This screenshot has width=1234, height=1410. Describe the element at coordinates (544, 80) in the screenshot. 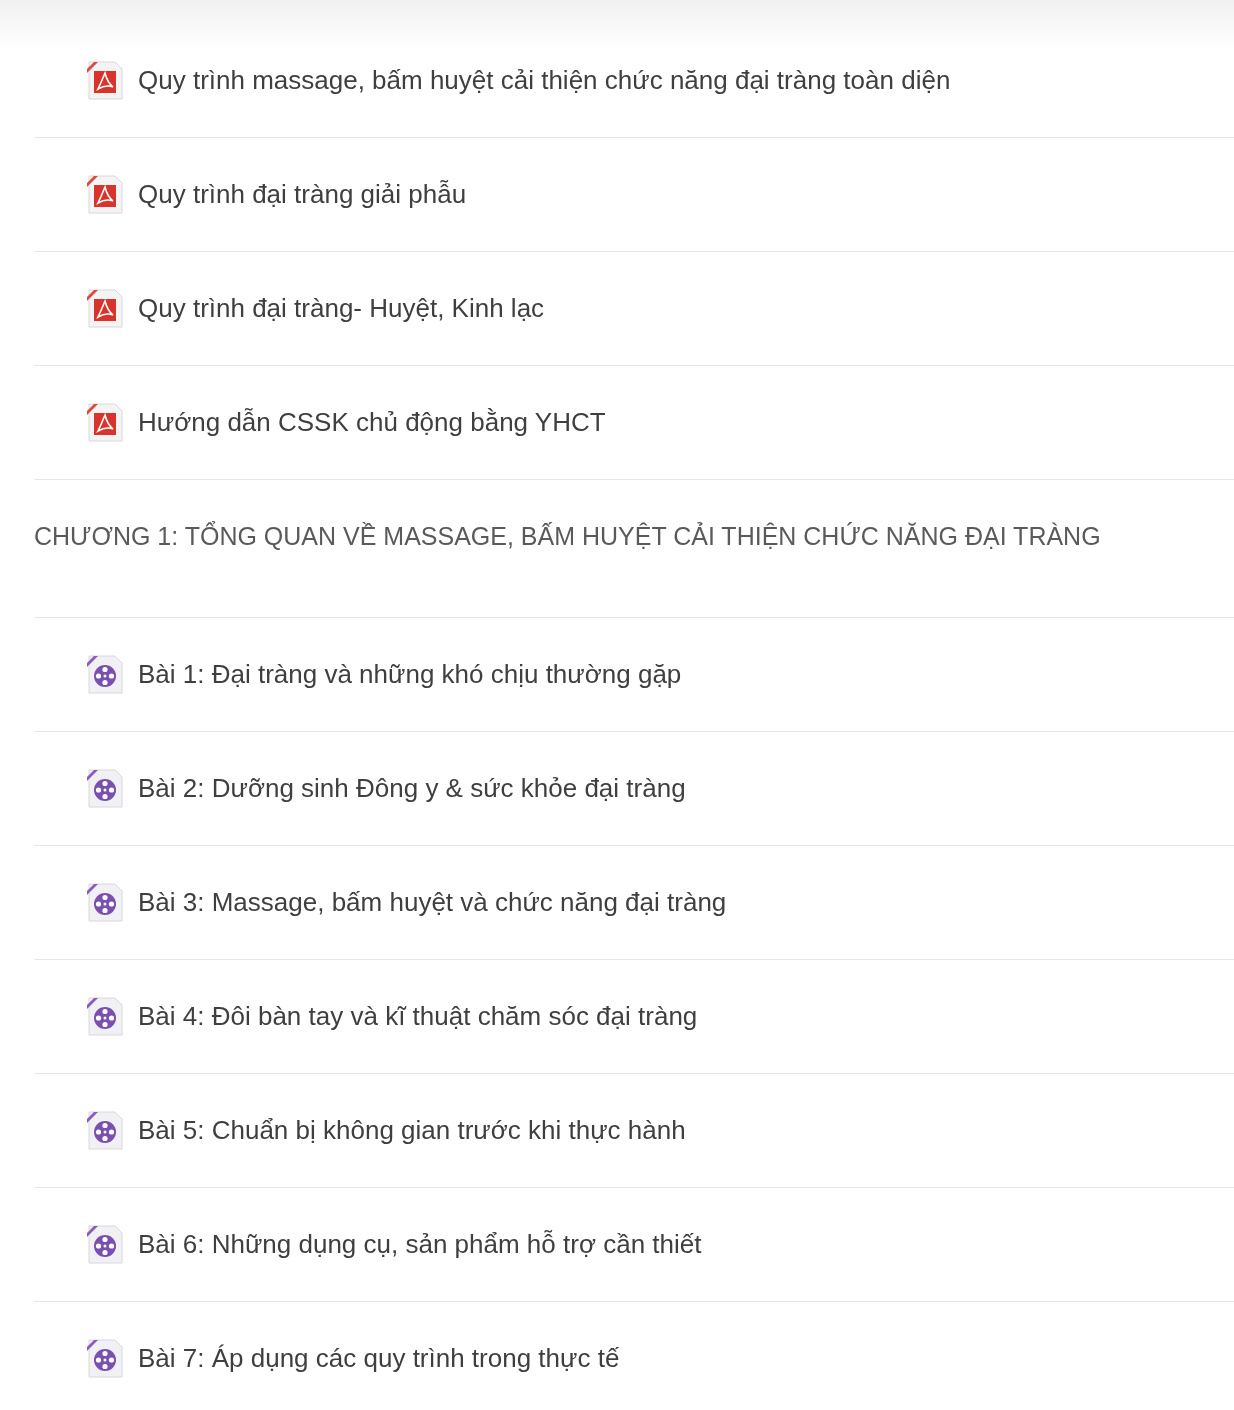

I see `lesson-link: Quy trình massage, bấm huyệt cải thiện chức năng đại tràng toàn diện` at that location.